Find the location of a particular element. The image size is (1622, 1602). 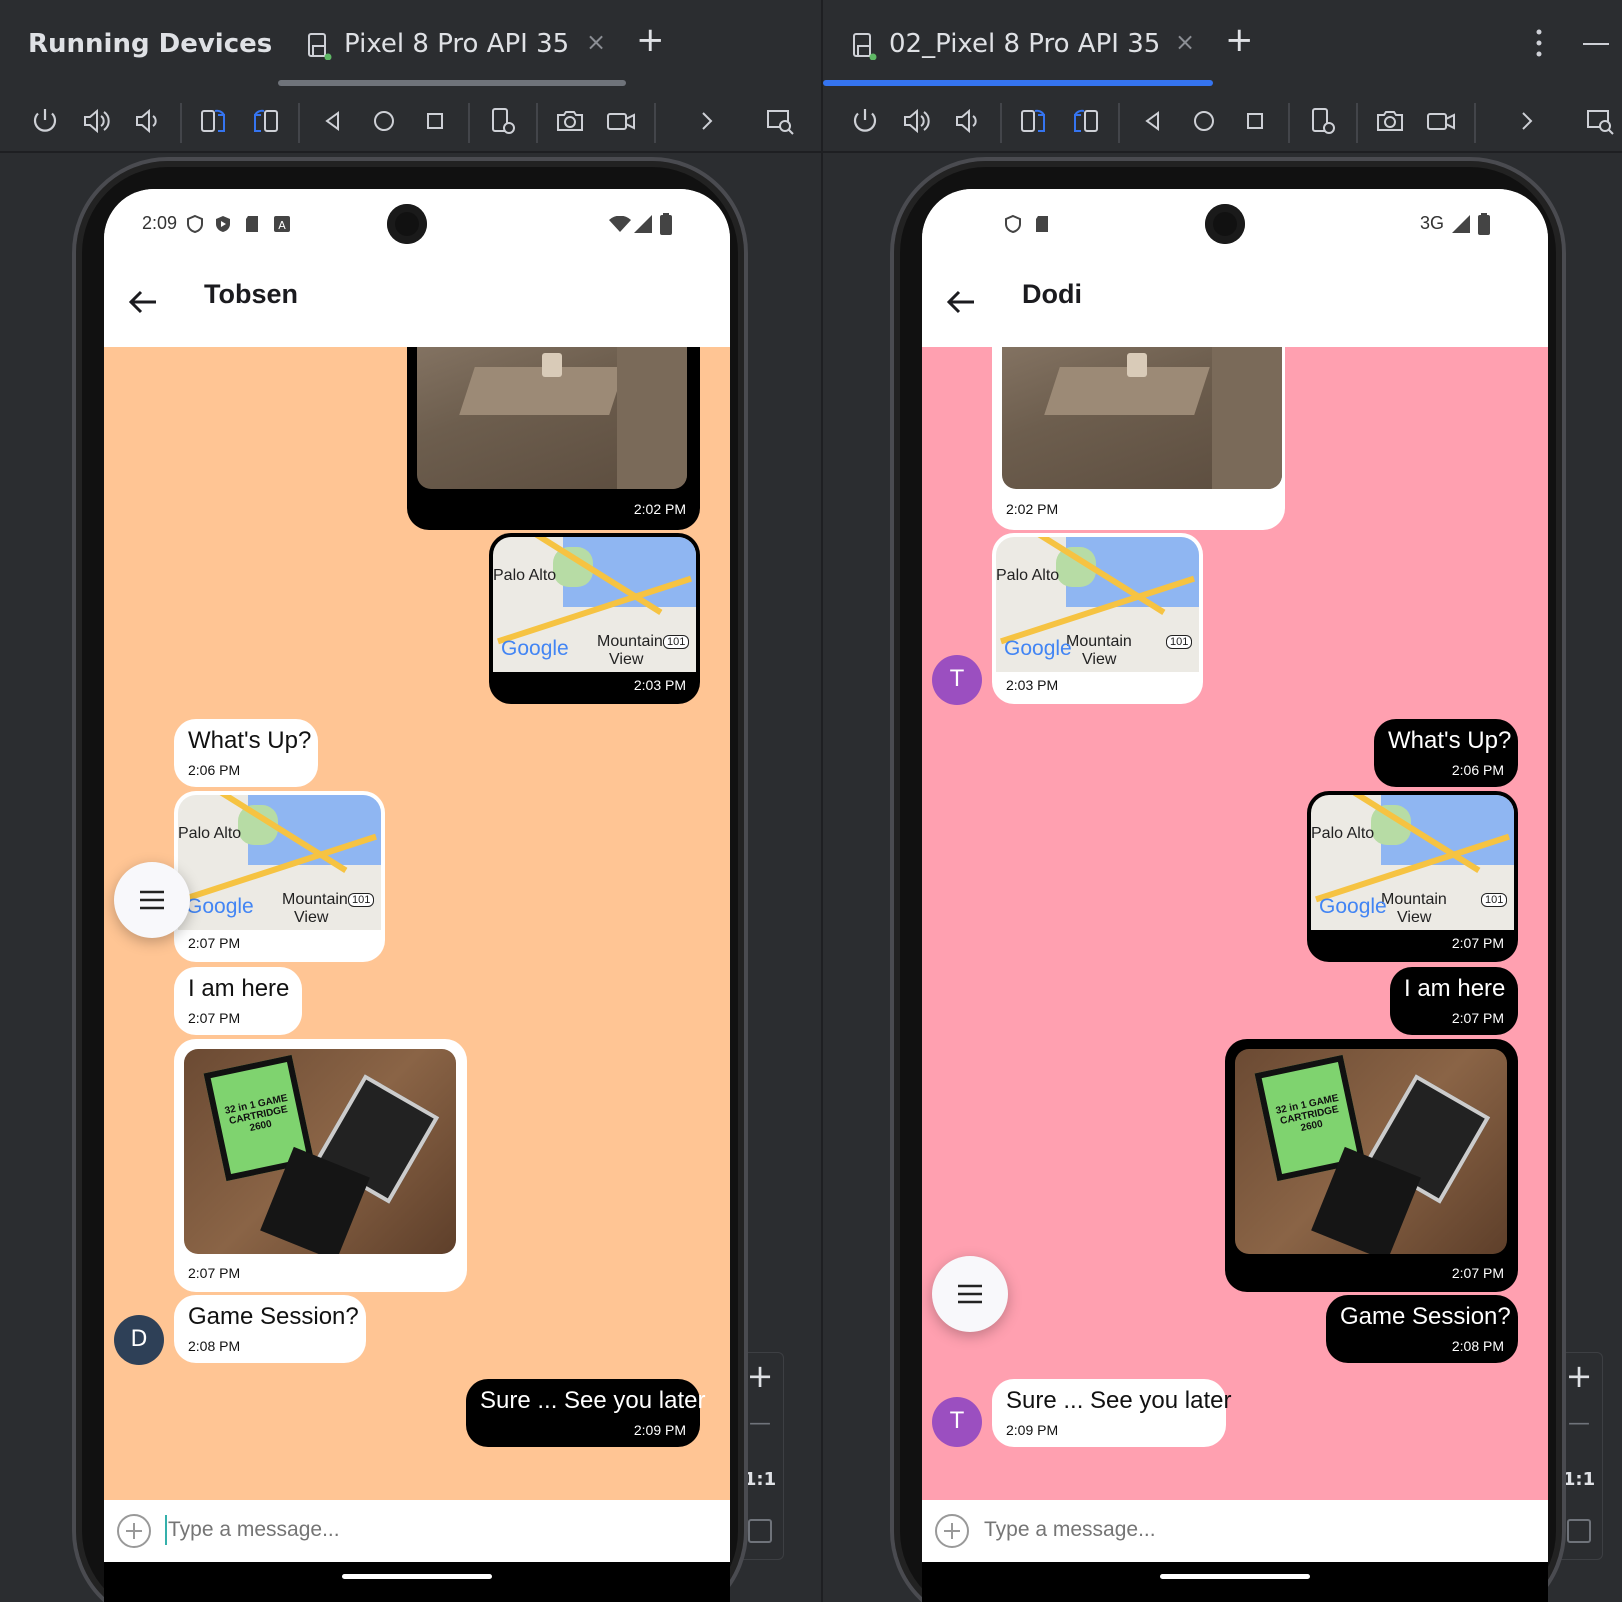

shield-icon is located at coordinates (195, 224).